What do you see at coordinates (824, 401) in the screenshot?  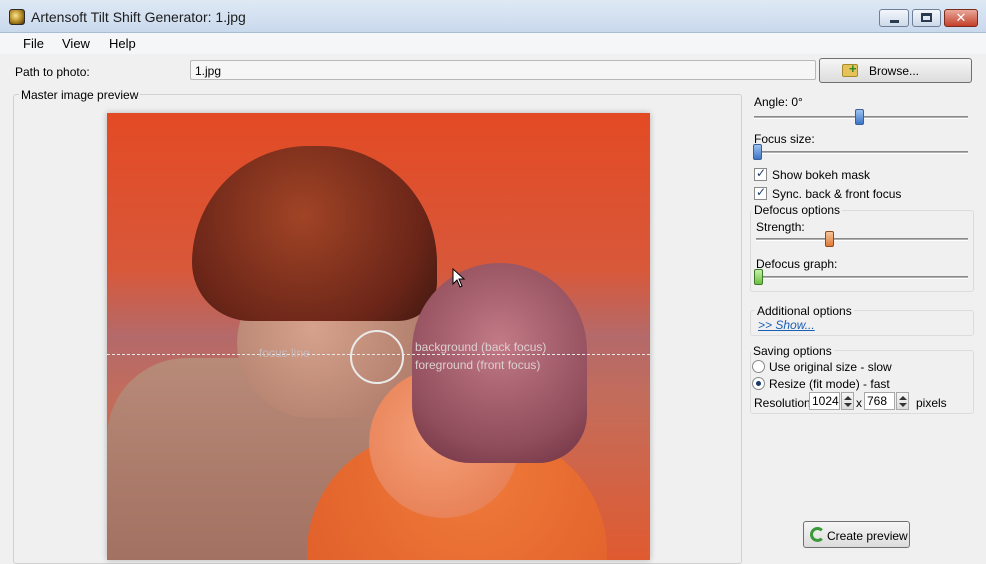 I see `resolution-width-input: 1024` at bounding box center [824, 401].